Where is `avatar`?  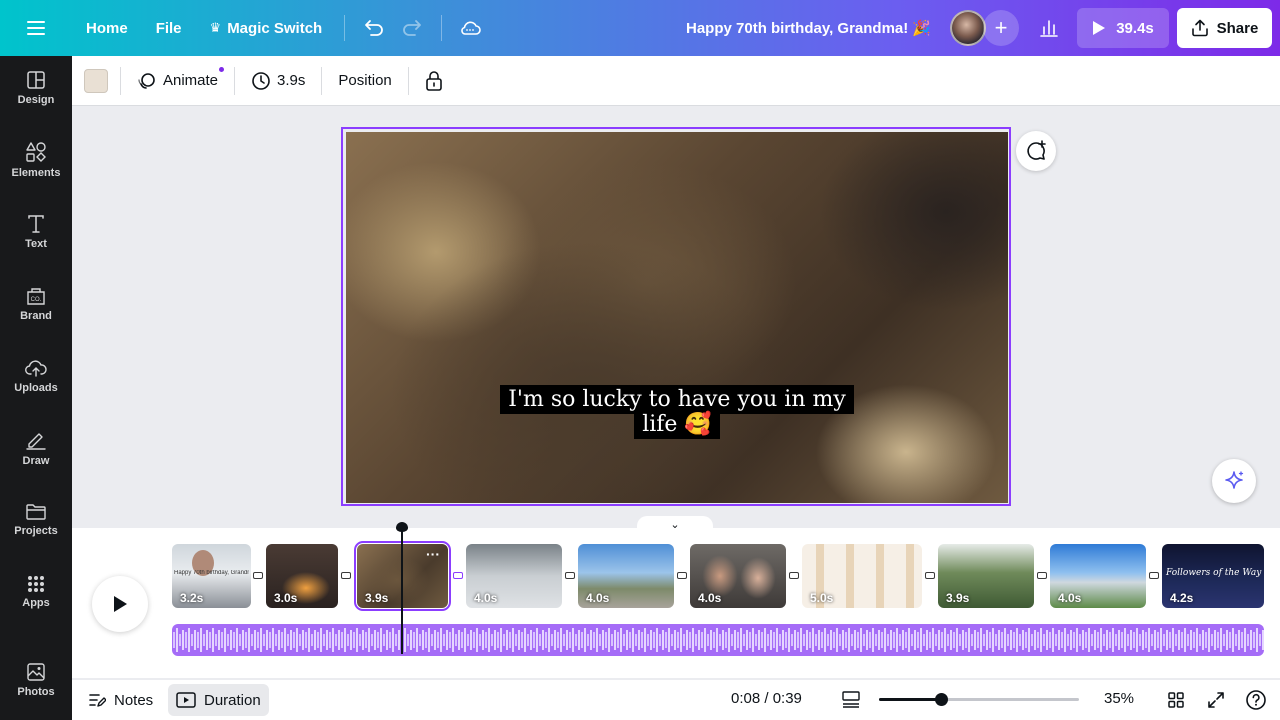
avatar is located at coordinates (968, 28).